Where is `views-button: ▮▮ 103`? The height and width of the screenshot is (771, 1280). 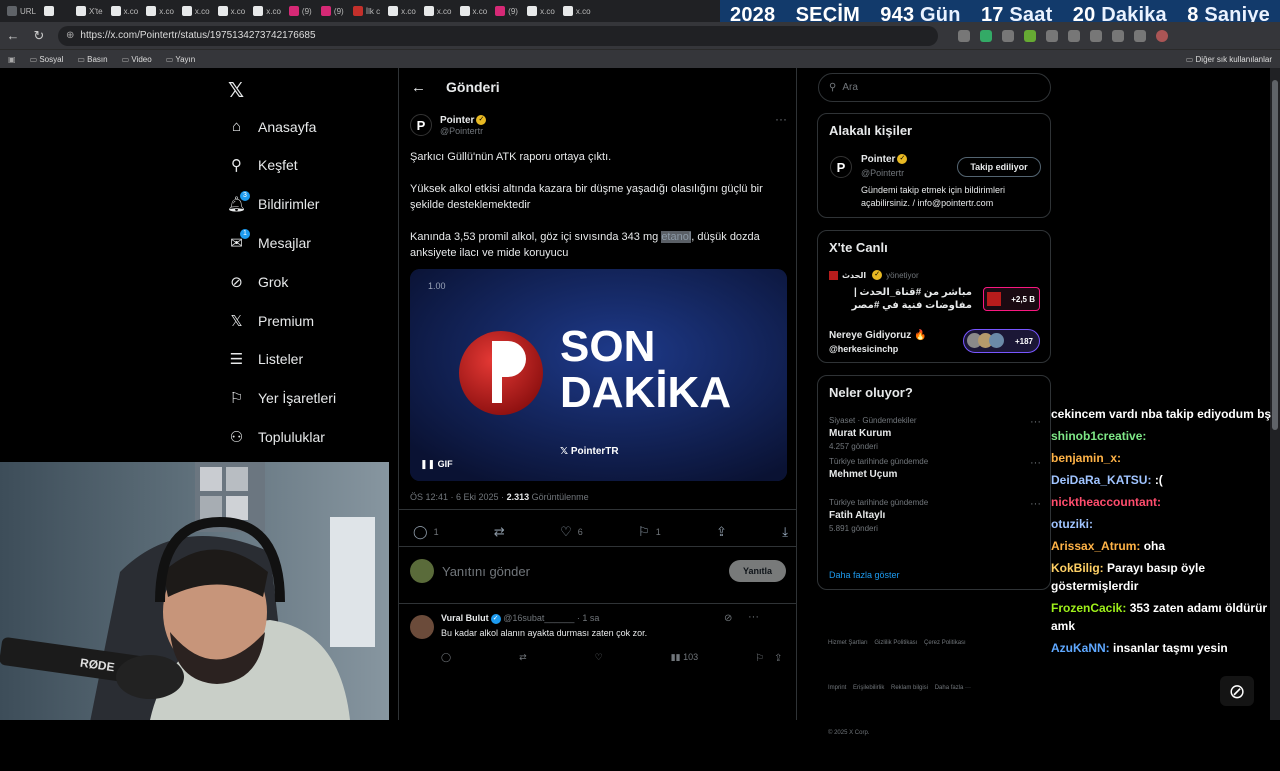
views-button: ▮▮ 103 is located at coordinates (684, 657).